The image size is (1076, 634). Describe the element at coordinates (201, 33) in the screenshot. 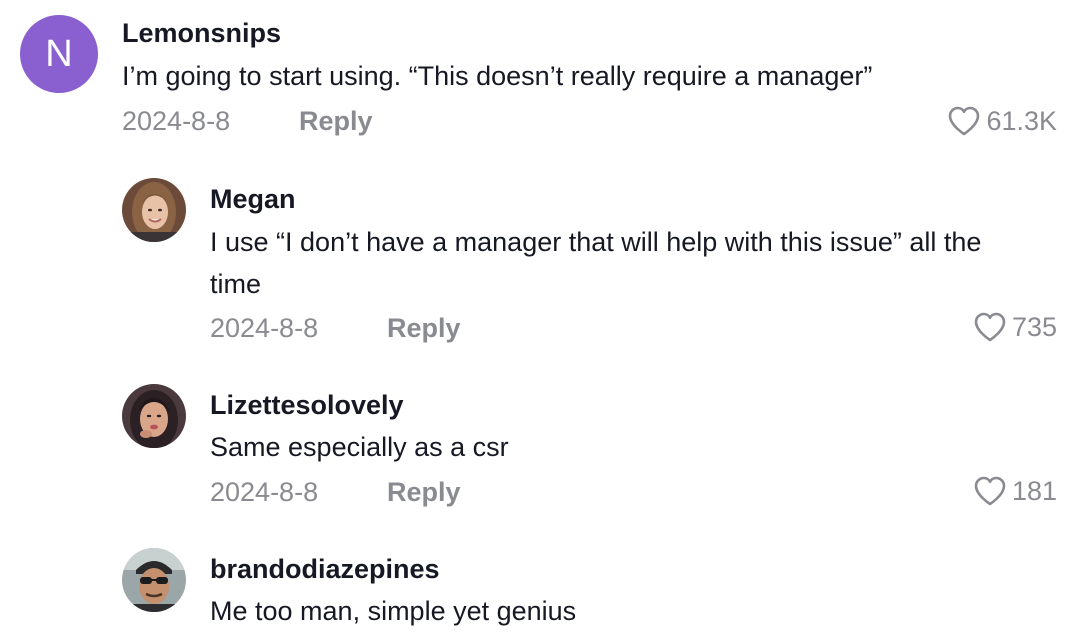

I see `comment-username: Lemonsnips` at that location.